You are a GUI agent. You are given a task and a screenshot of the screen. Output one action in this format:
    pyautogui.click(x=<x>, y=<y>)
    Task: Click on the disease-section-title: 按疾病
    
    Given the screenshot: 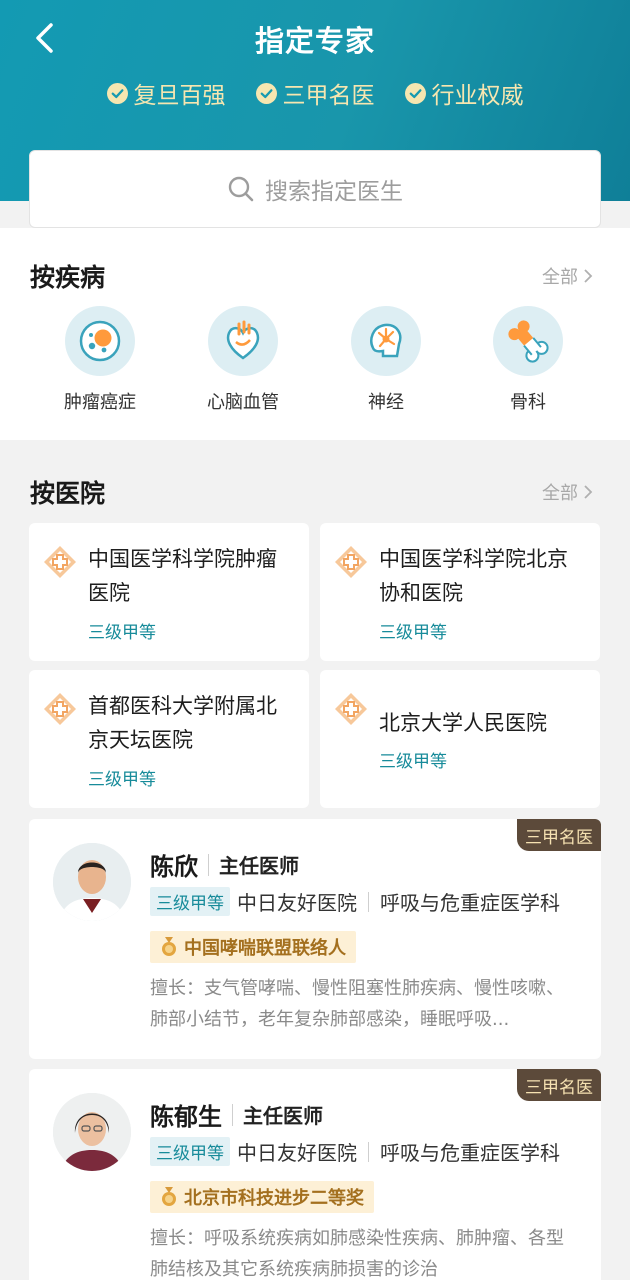 What is the action you would take?
    pyautogui.click(x=68, y=277)
    